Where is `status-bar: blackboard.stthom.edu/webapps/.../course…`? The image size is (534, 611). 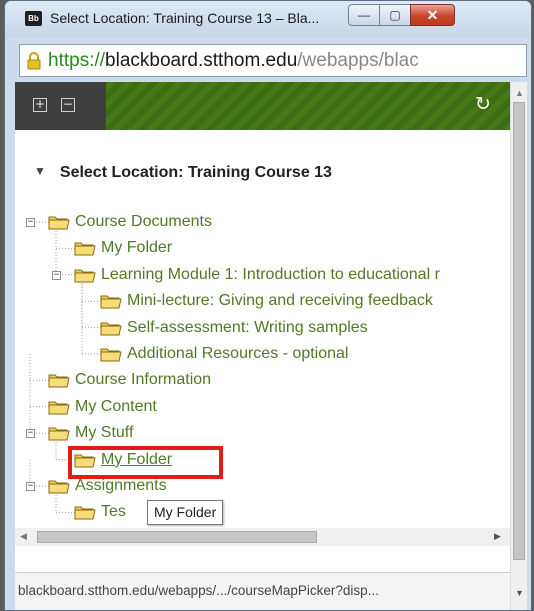 status-bar: blackboard.stthom.edu/webapps/.../course… is located at coordinates (262, 591).